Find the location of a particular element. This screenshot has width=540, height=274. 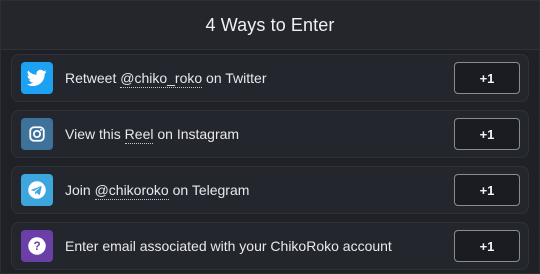

entry-label: Join @chikoroko on Telegram is located at coordinates (259, 191).